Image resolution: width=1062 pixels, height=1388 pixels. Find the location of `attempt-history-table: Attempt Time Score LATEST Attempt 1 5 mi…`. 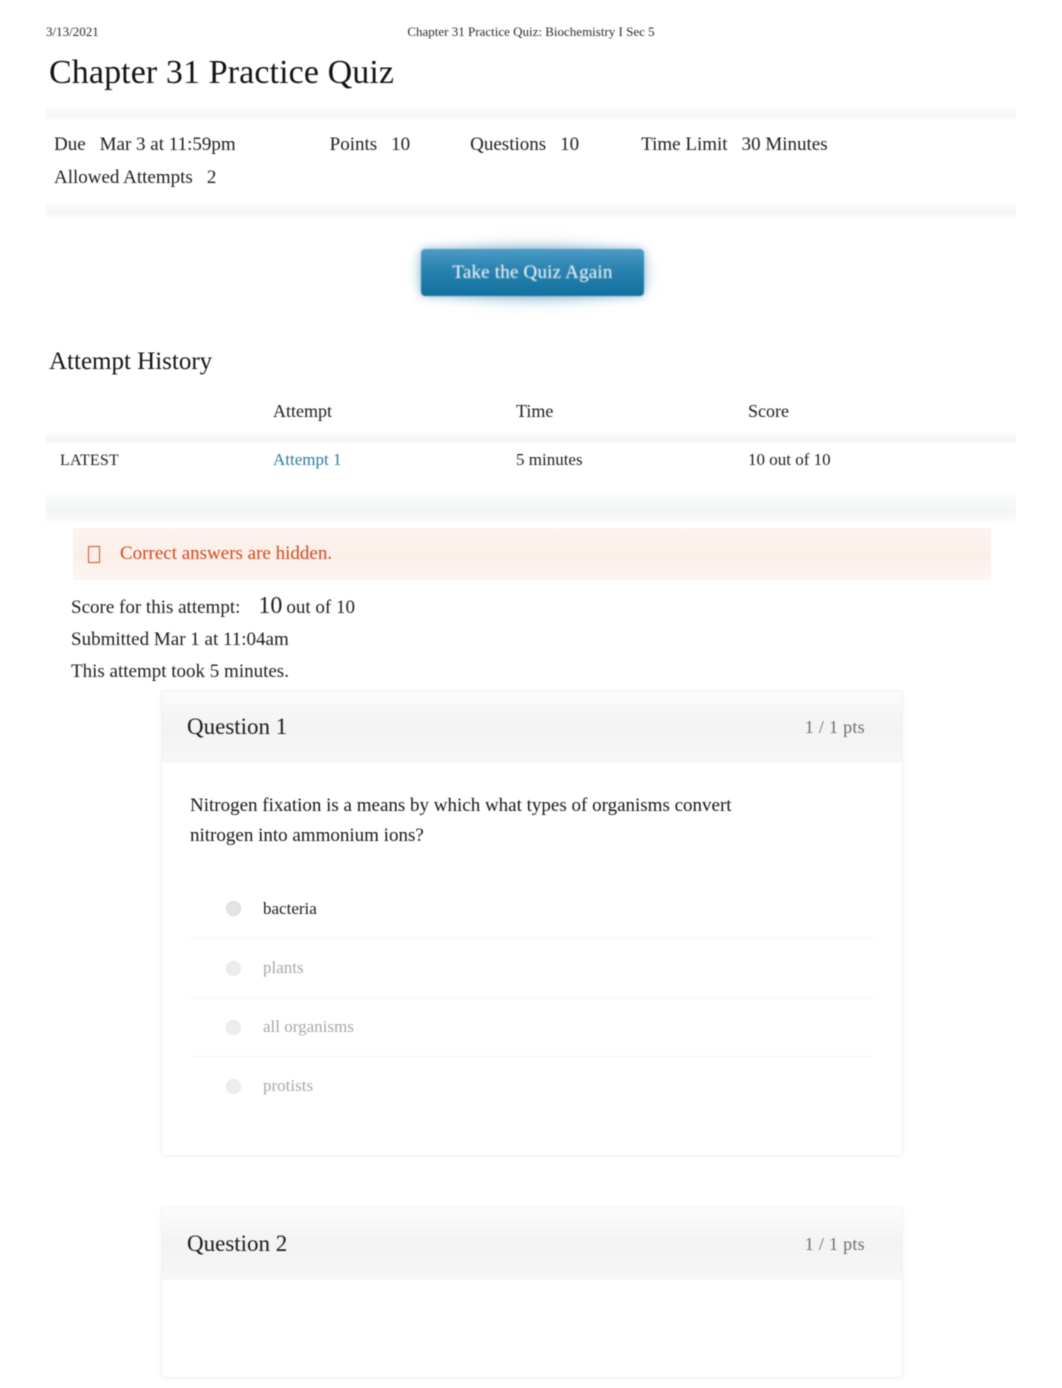

attempt-history-table: Attempt Time Score LATEST Attempt 1 5 mi… is located at coordinates (531, 462).